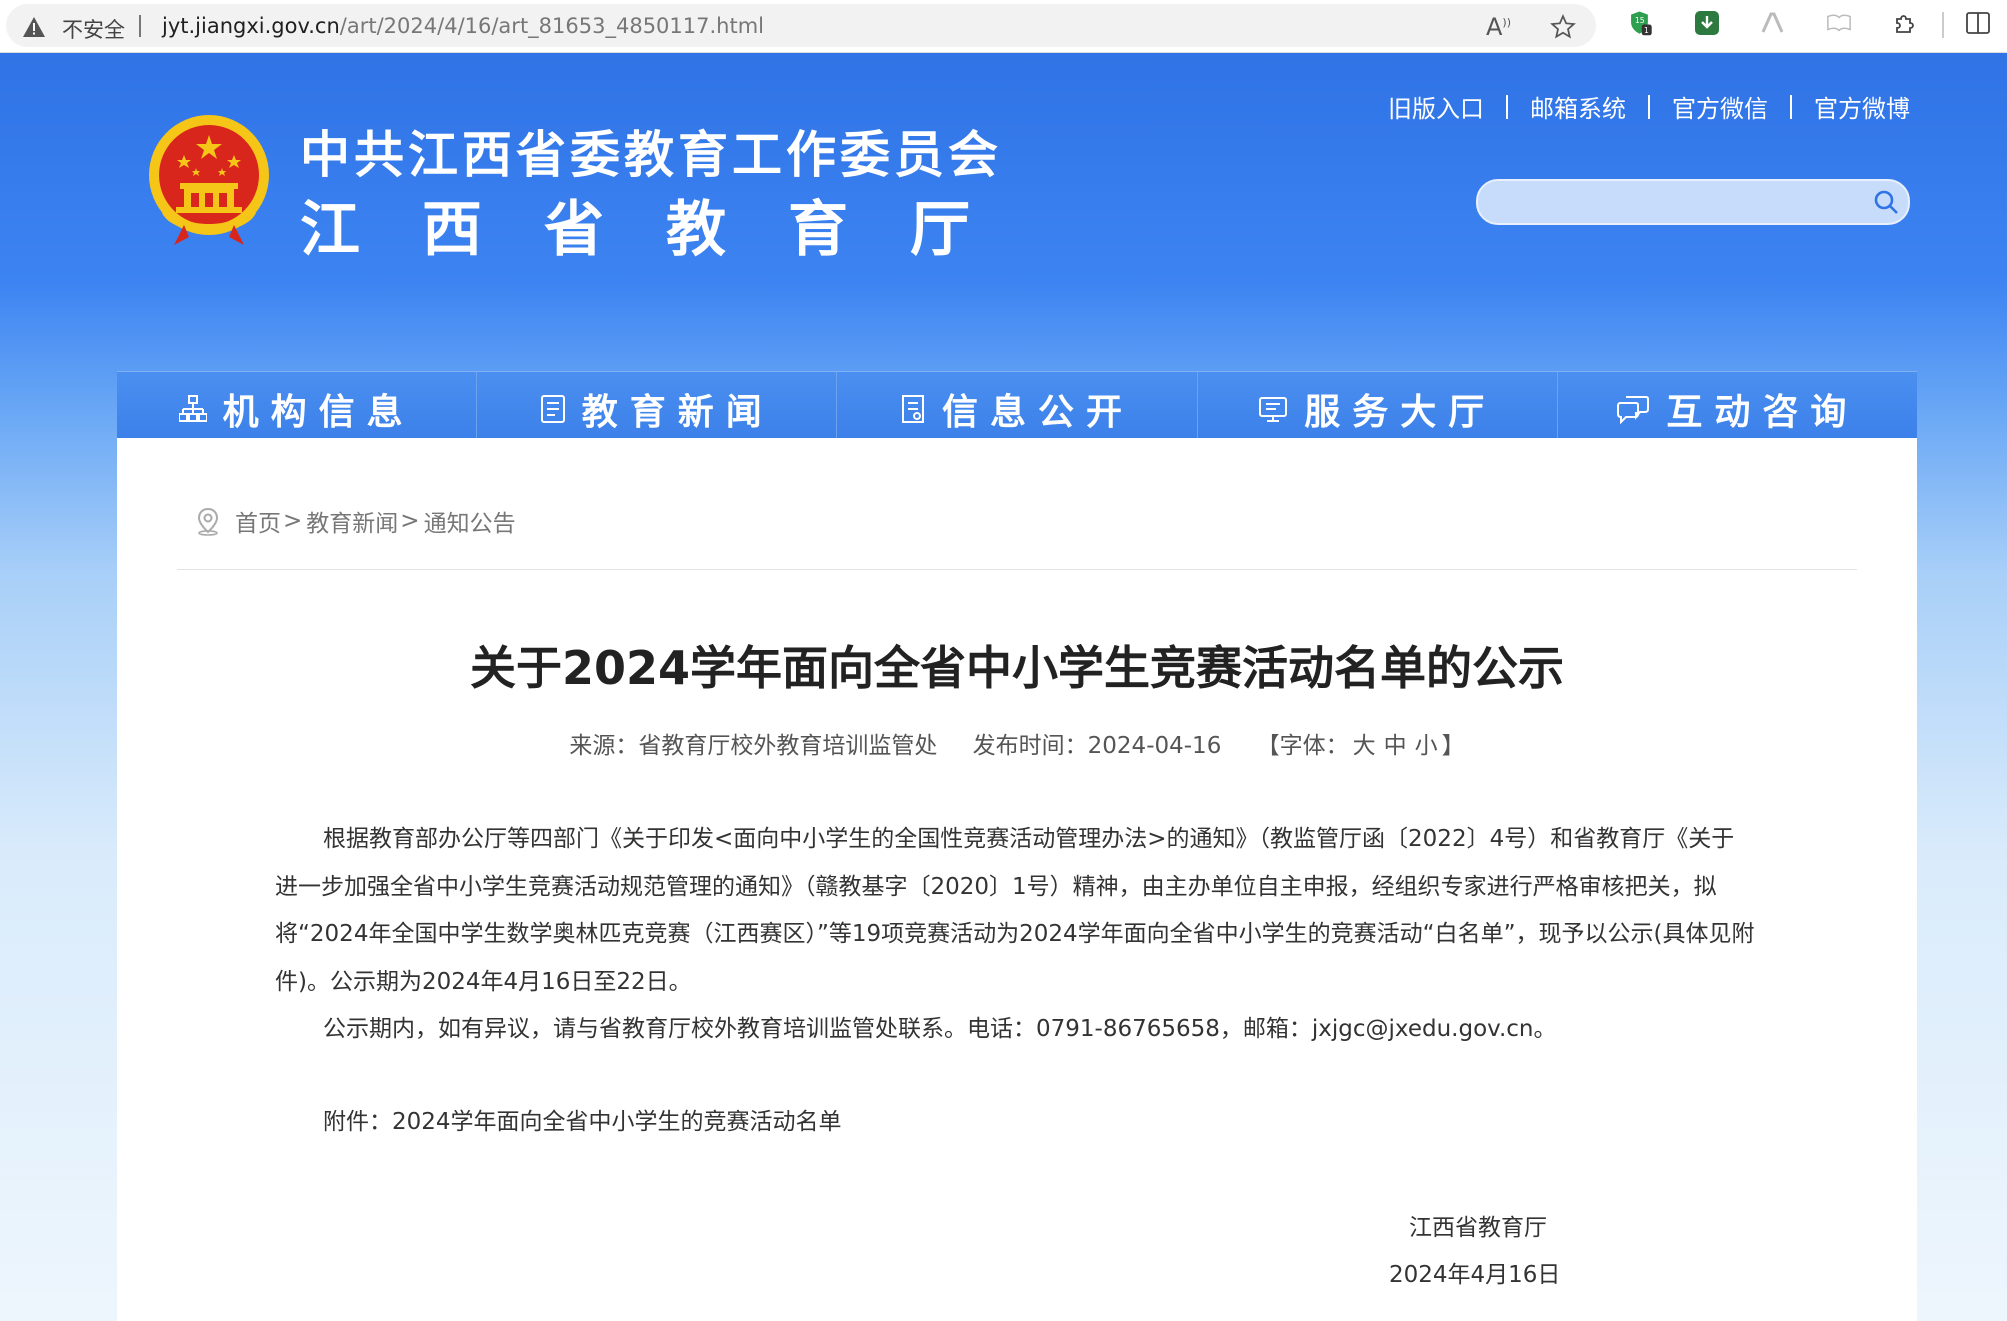 This screenshot has height=1321, width=2007. What do you see at coordinates (34, 27) in the screenshot?
I see `warning-icon` at bounding box center [34, 27].